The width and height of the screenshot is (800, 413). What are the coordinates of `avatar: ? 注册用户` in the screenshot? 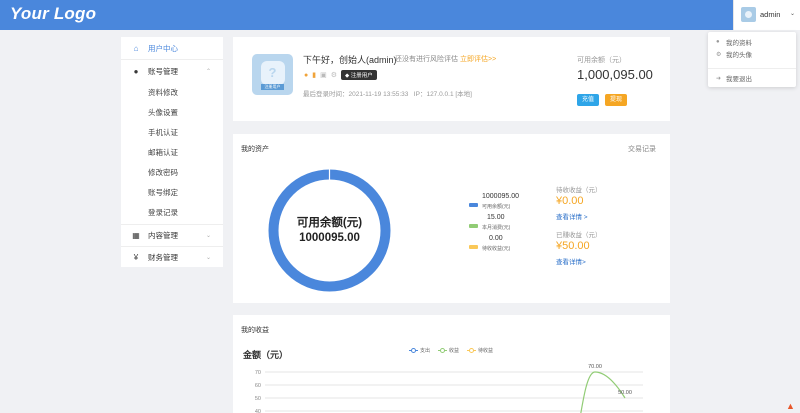 It's located at (272, 74).